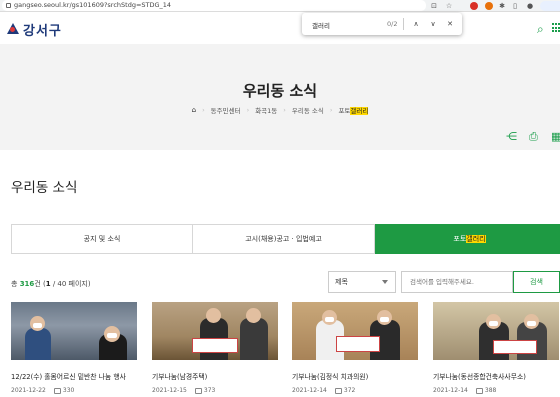  I want to click on profile-icon: ●, so click(530, 6).